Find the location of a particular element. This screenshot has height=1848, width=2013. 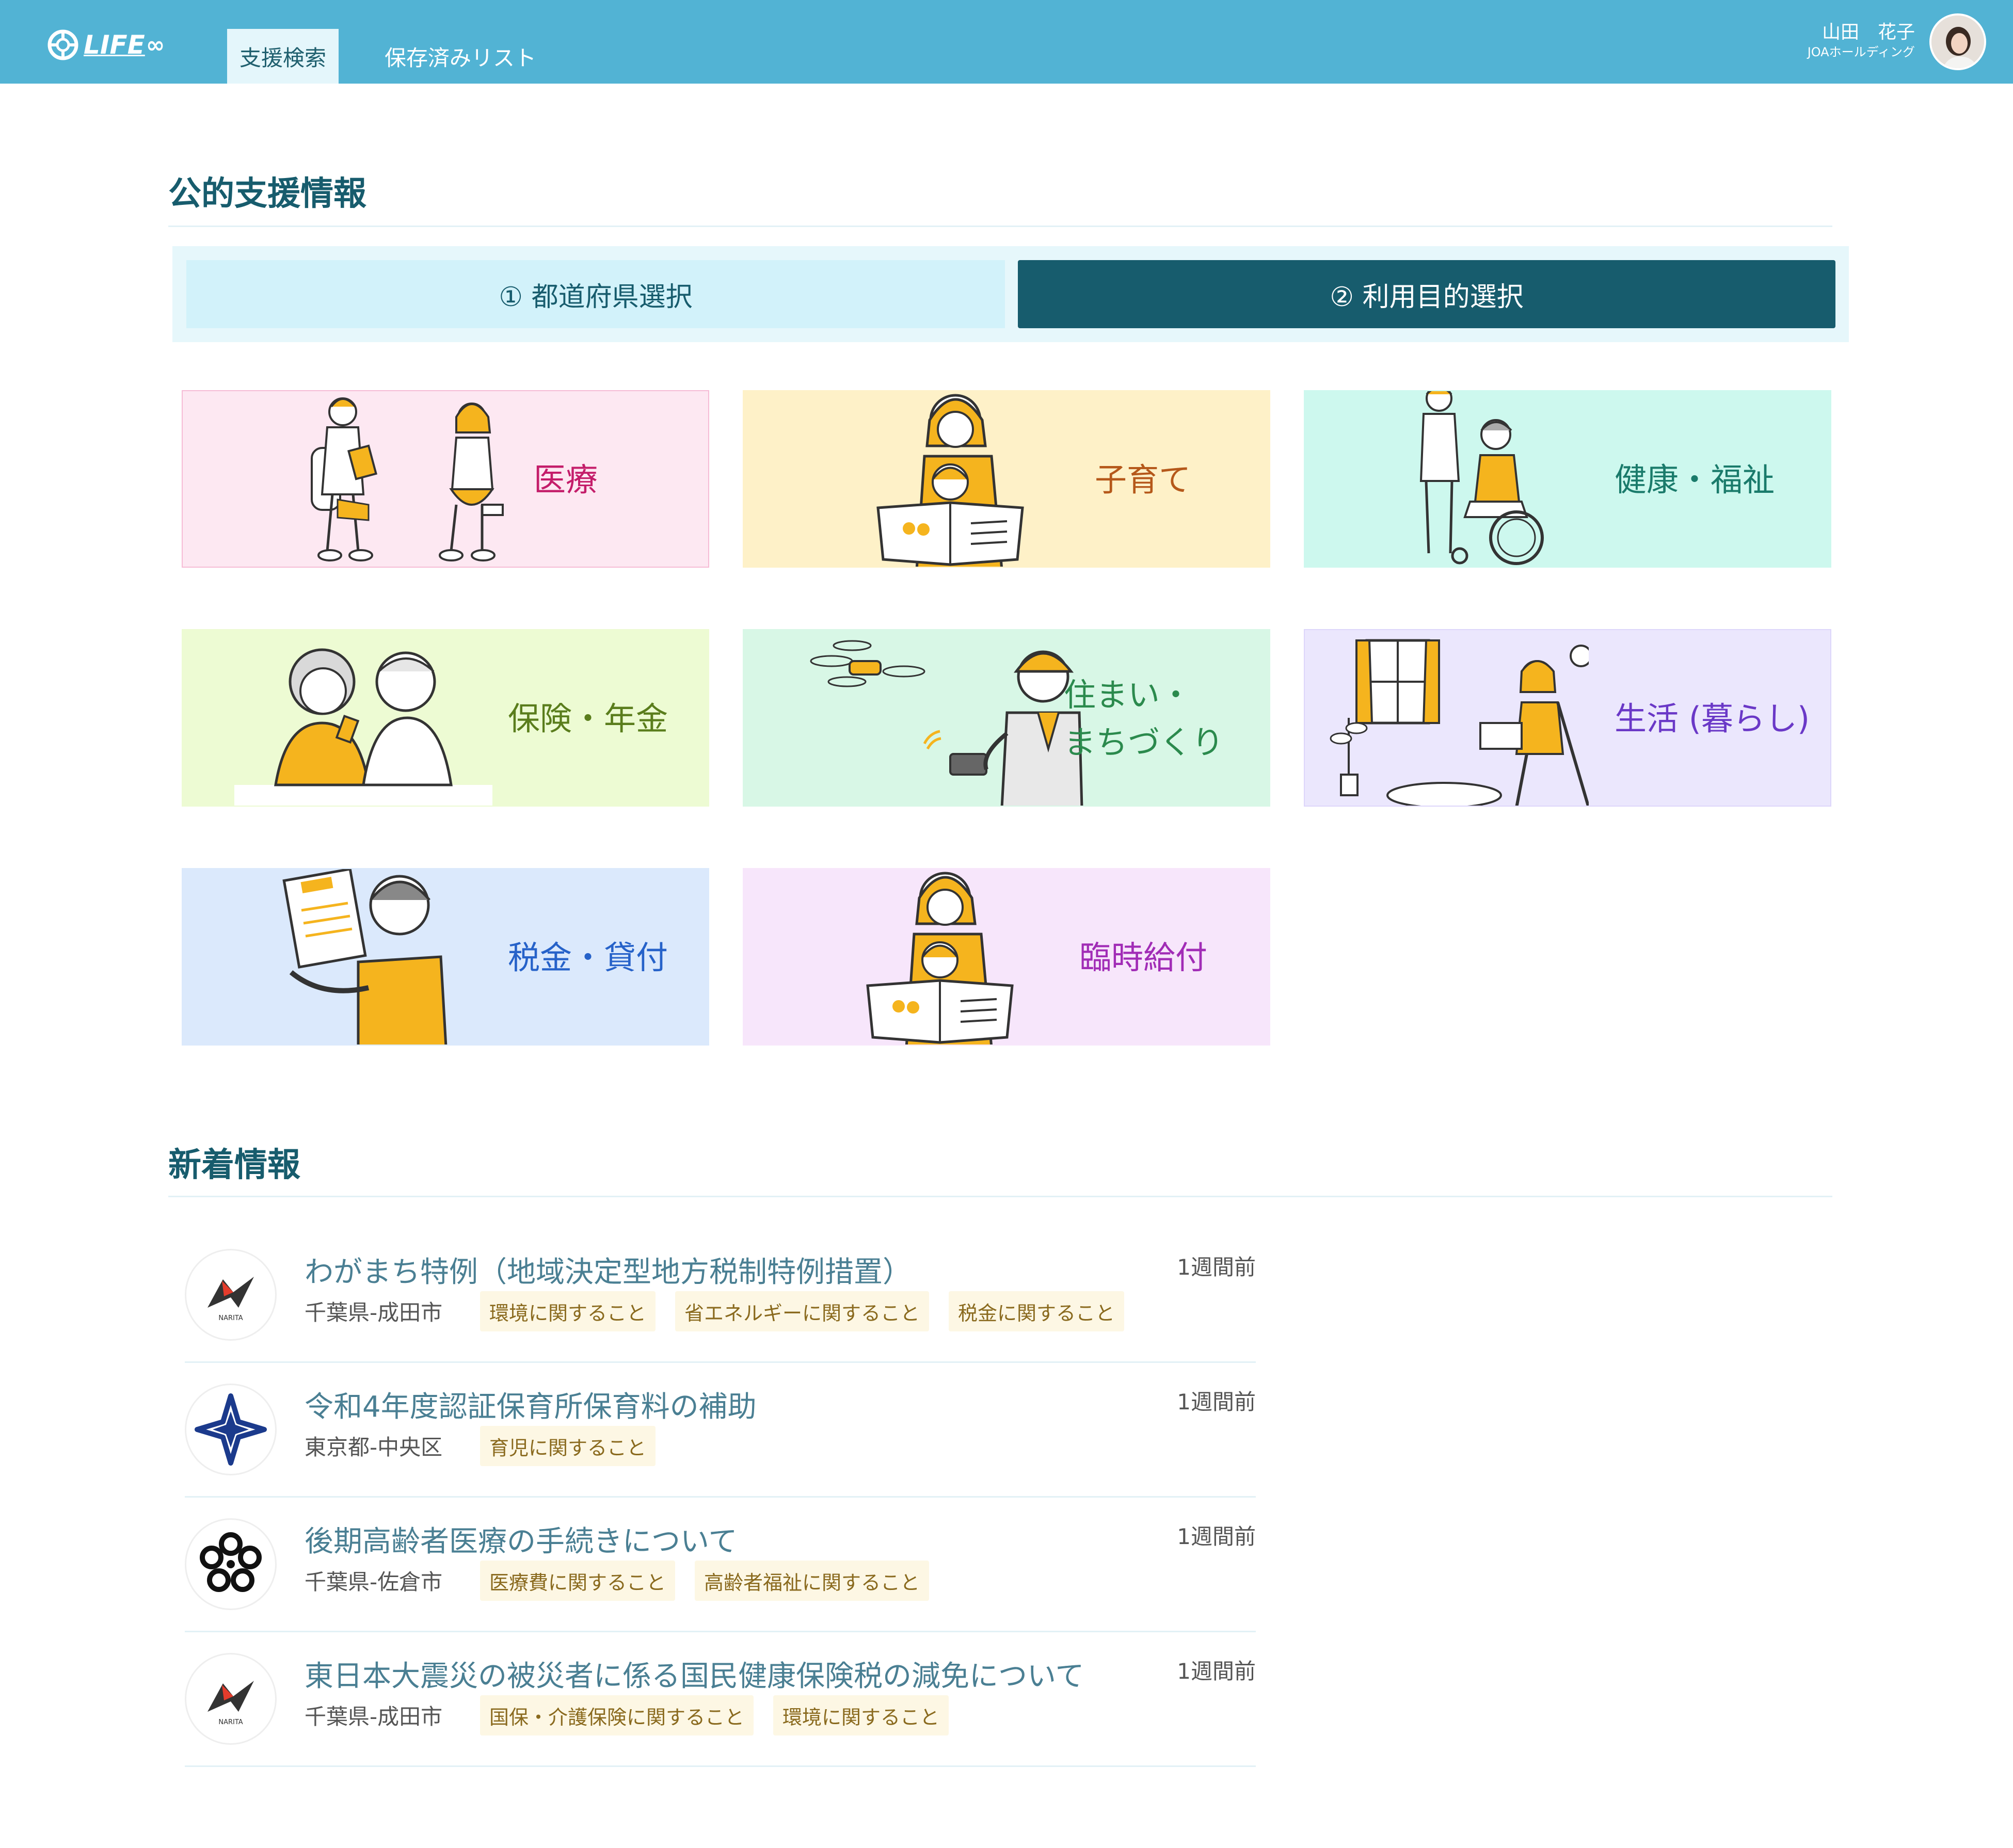

news-title: わがまち特例（地域決定型地方税制特例措置） is located at coordinates (609, 1270).